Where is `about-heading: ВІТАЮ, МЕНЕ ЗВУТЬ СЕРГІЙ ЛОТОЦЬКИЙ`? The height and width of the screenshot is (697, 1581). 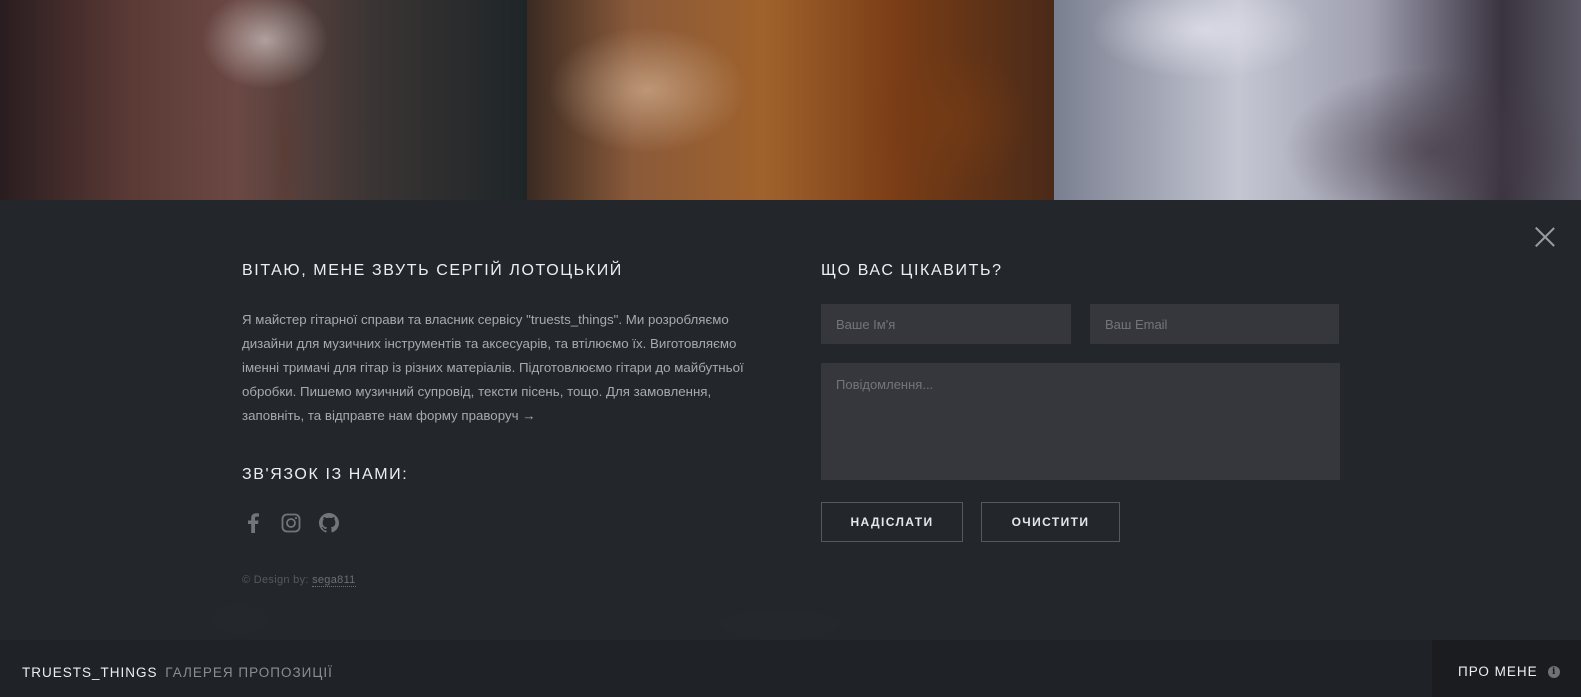
about-heading: ВІТАЮ, МЕНЕ ЗВУТЬ СЕРГІЙ ЛОТОЦЬКИЙ is located at coordinates (432, 270).